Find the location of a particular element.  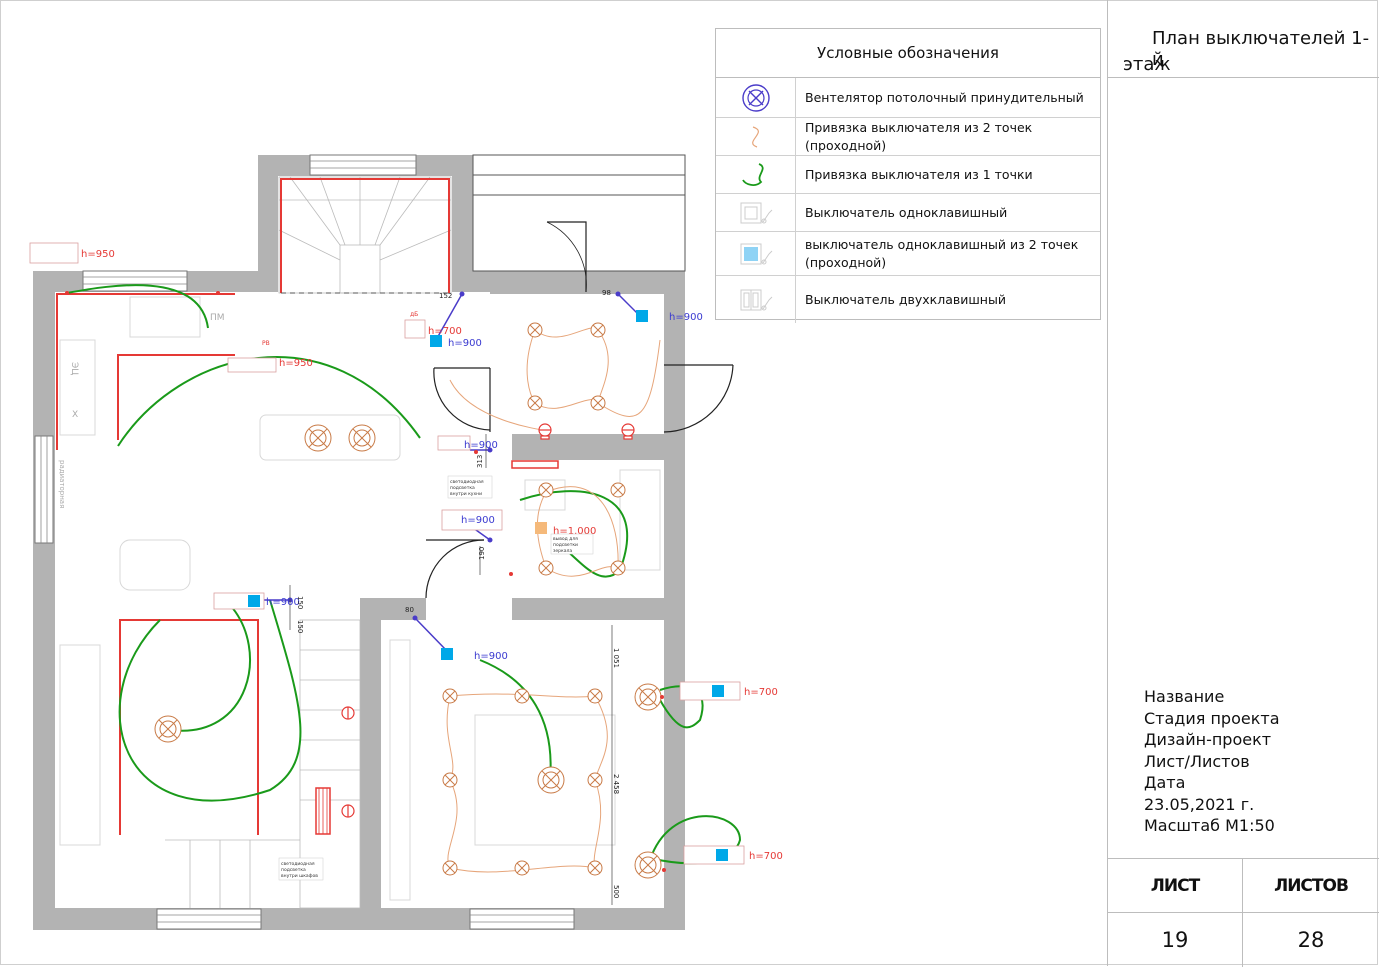

info-line: Название is located at coordinates (1184, 696).